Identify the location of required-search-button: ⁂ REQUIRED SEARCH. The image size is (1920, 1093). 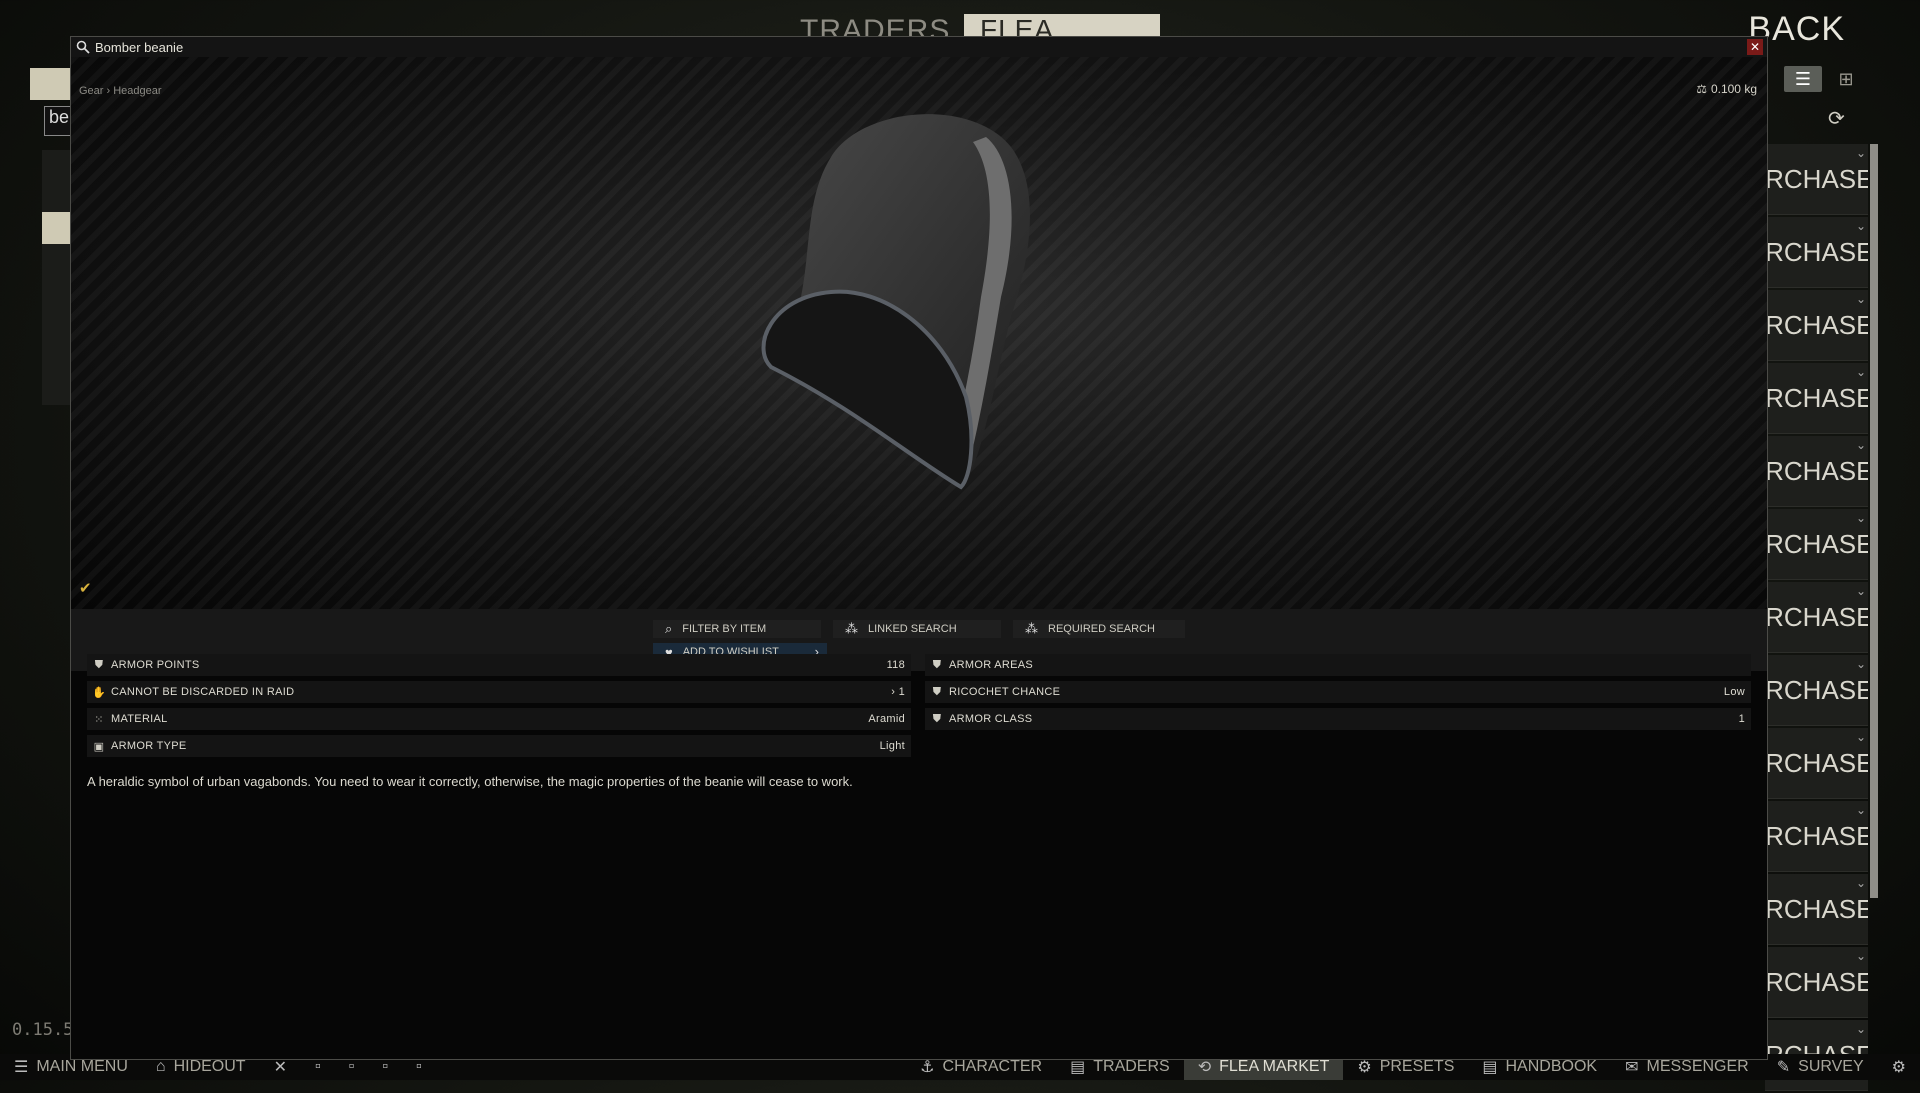
(1099, 629).